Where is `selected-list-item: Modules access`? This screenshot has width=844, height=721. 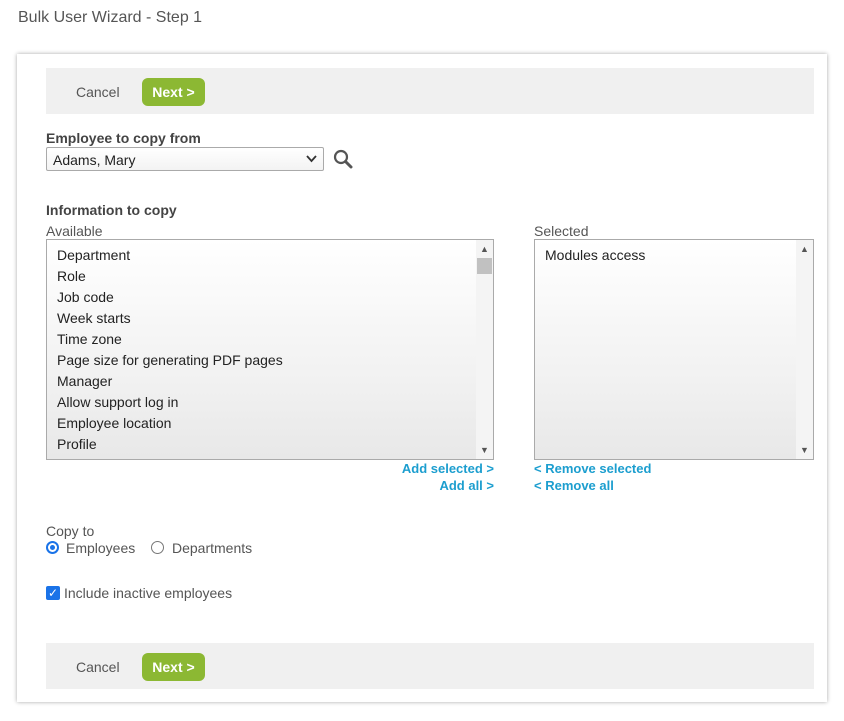
selected-list-item: Modules access is located at coordinates (595, 256).